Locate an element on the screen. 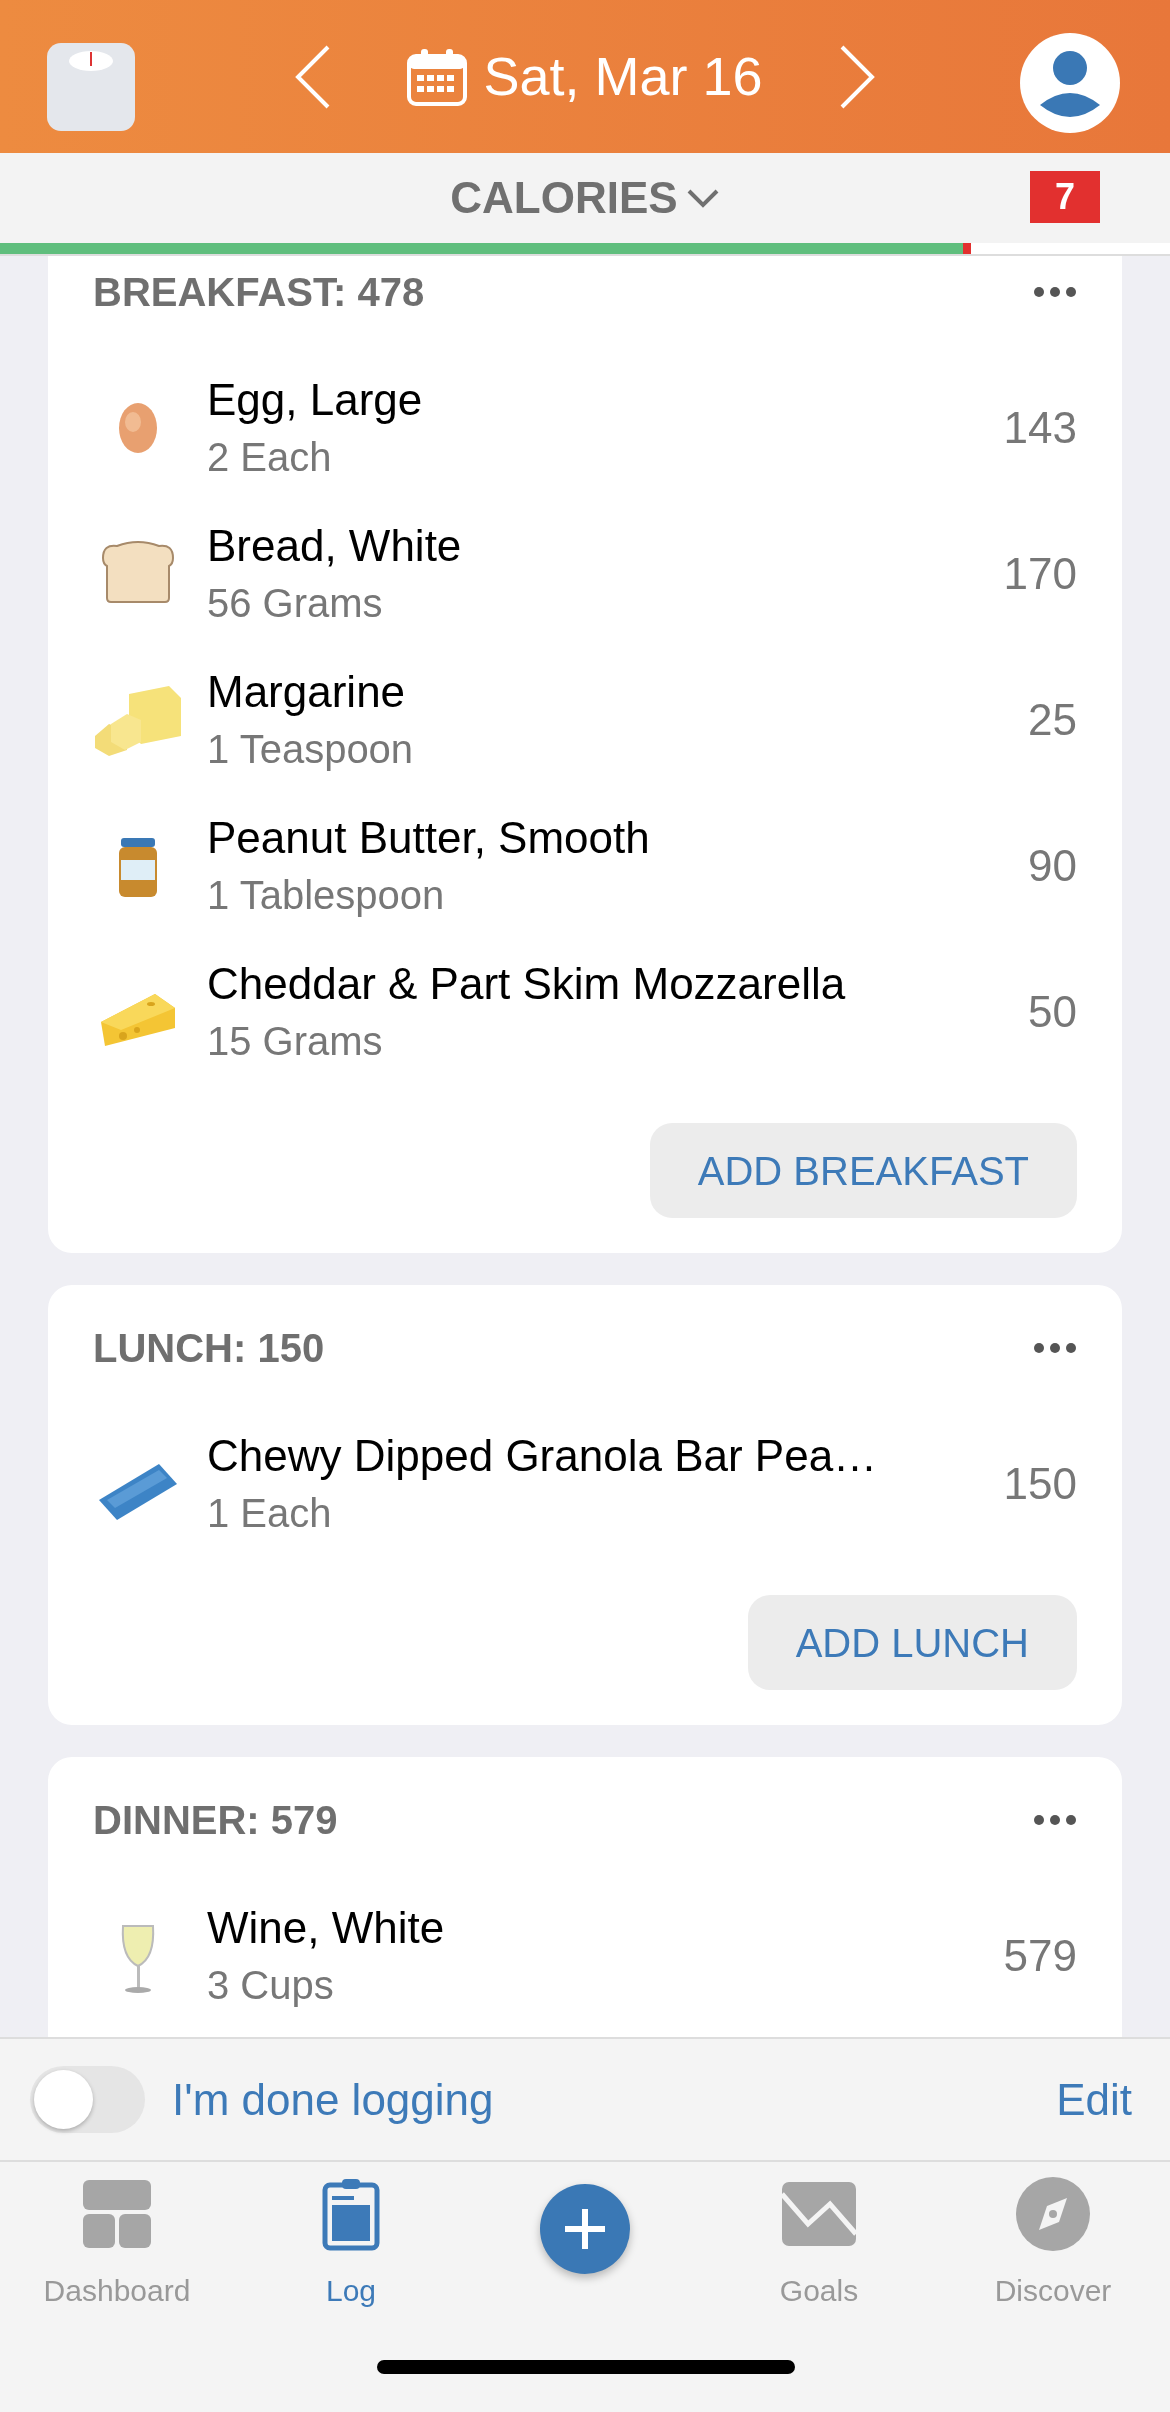 Image resolution: width=1170 pixels, height=2412 pixels. add-food-button: ADD LUNCH is located at coordinates (912, 1642).